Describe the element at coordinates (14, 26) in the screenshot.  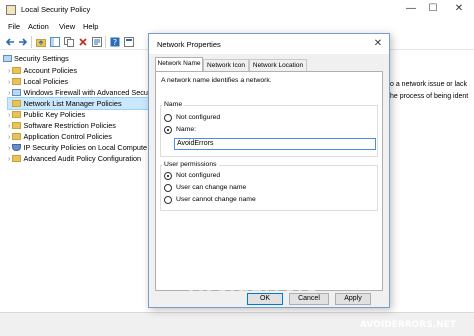
I see `menu-file: File` at that location.